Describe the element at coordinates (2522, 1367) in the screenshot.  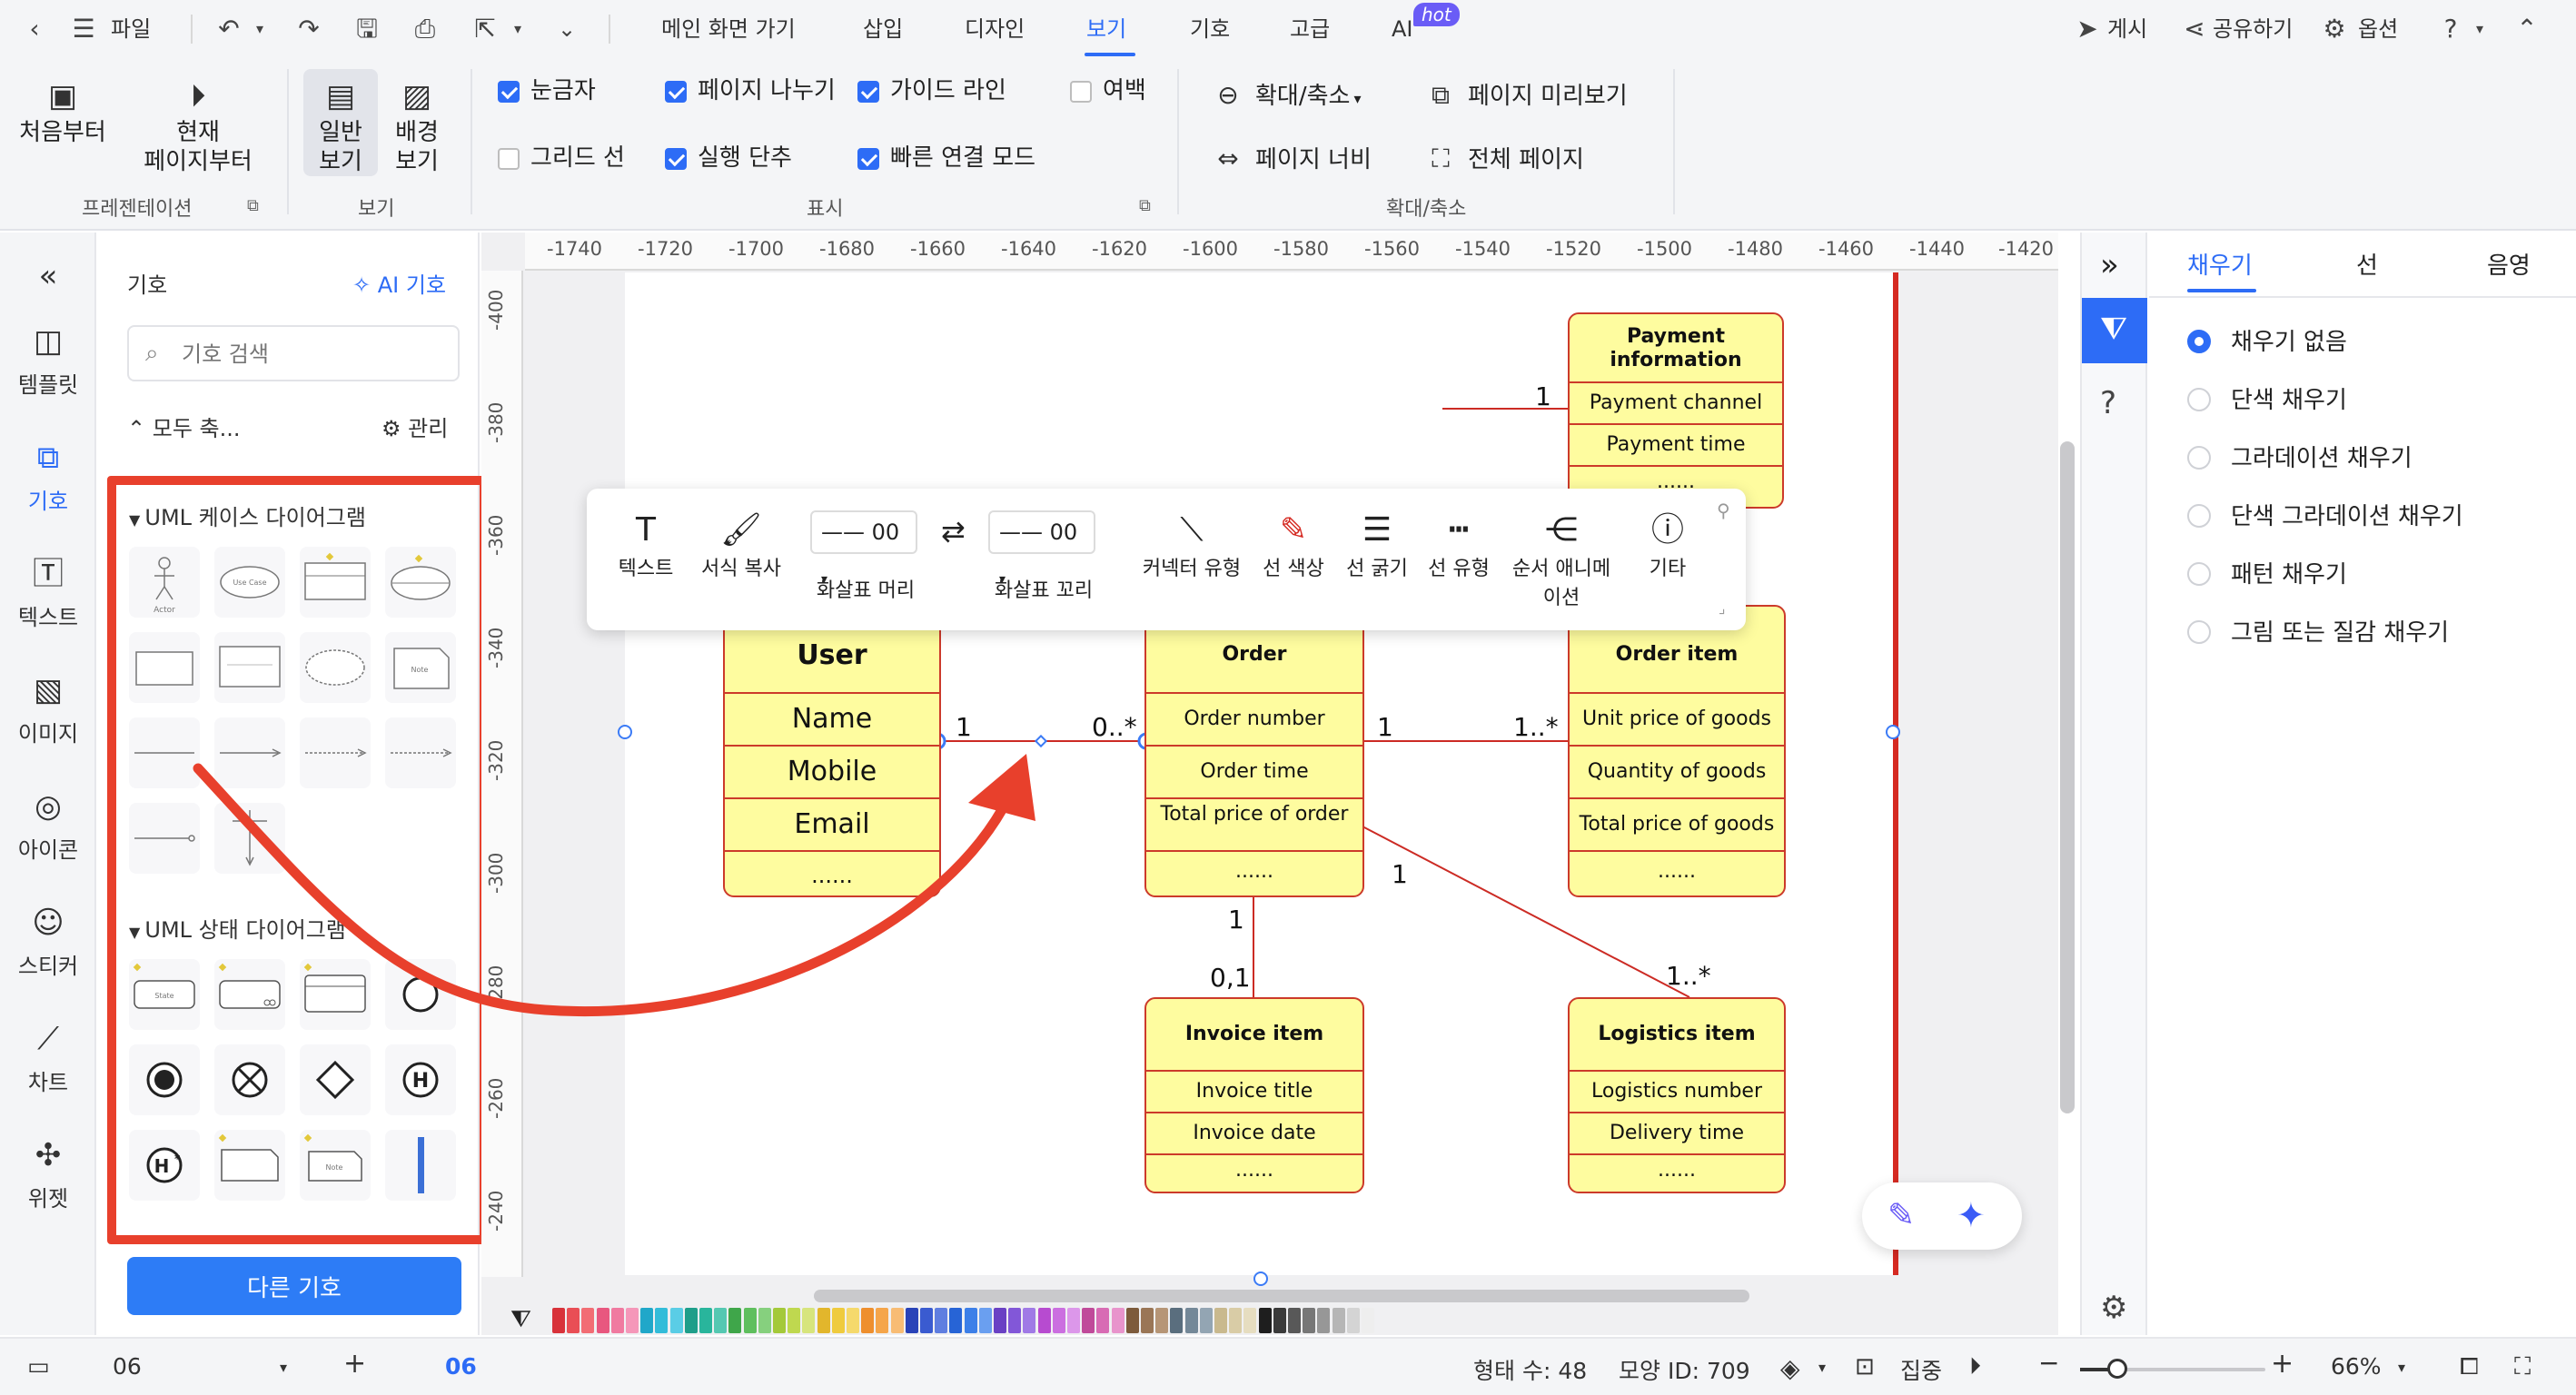
I see `fullscreen-icon: ⛶` at that location.